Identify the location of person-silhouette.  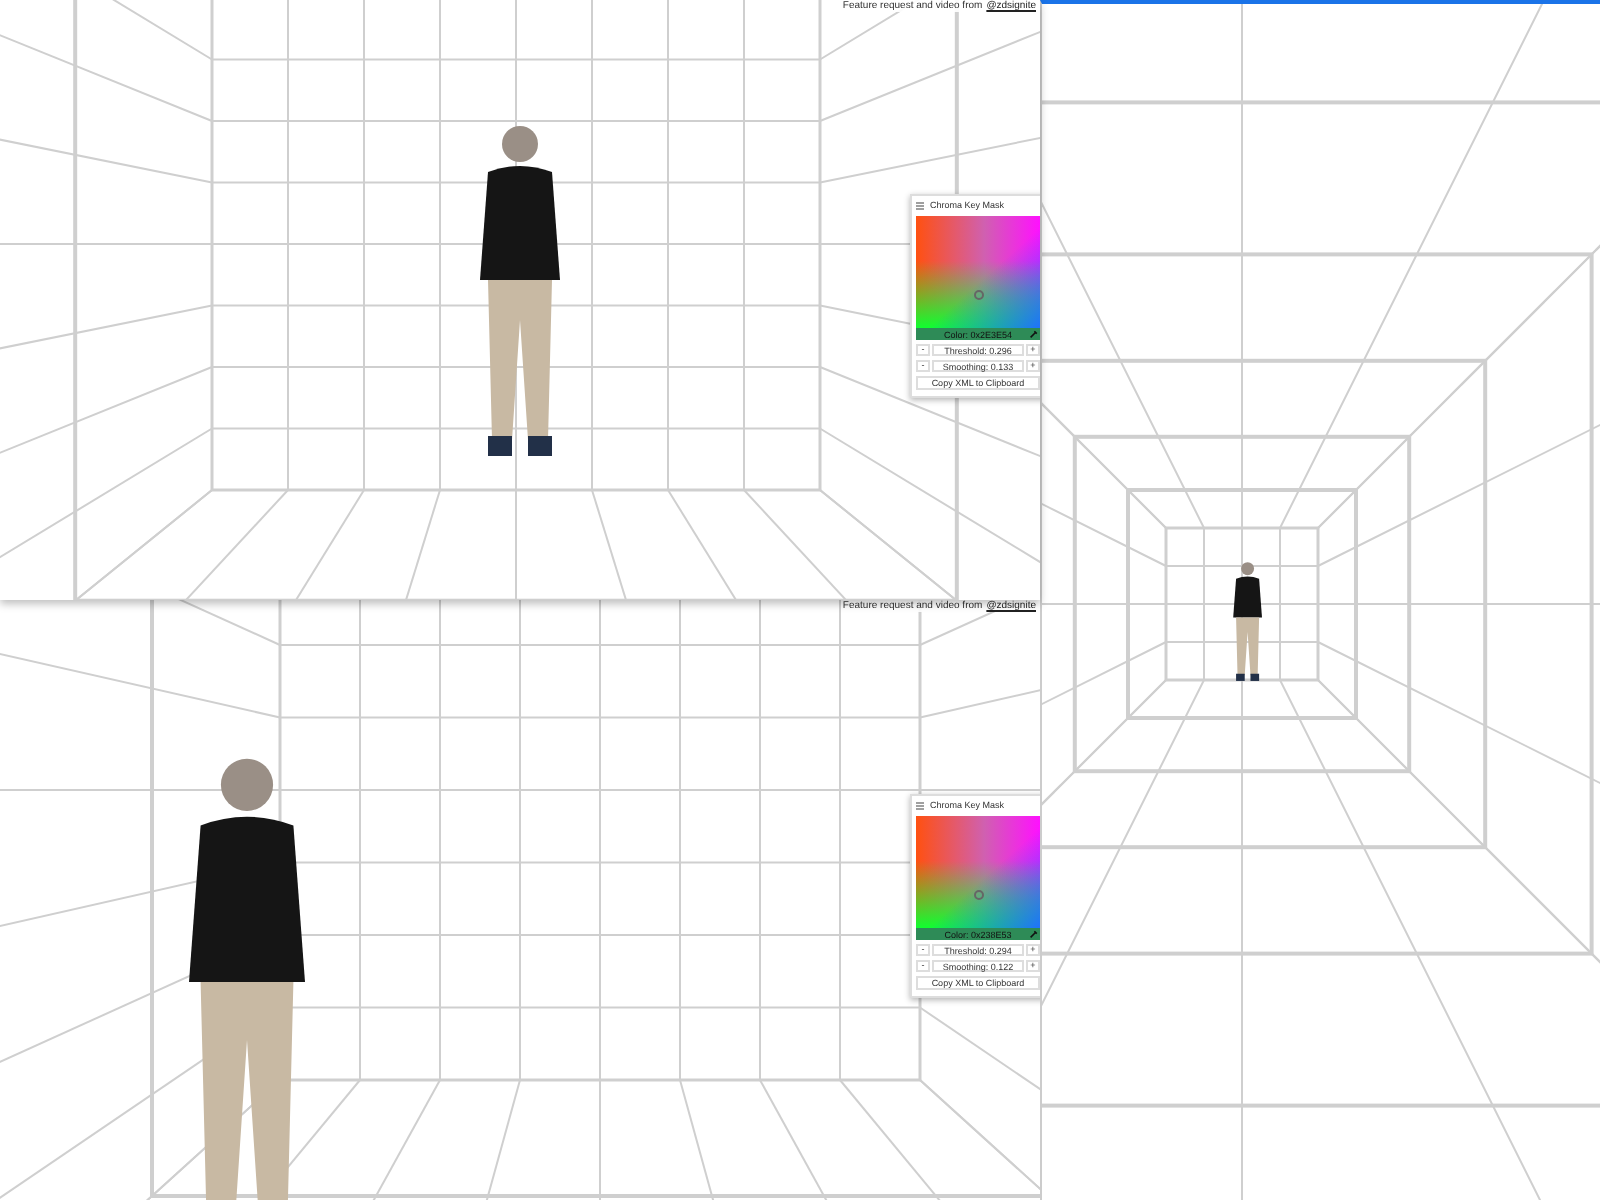
(1247, 621).